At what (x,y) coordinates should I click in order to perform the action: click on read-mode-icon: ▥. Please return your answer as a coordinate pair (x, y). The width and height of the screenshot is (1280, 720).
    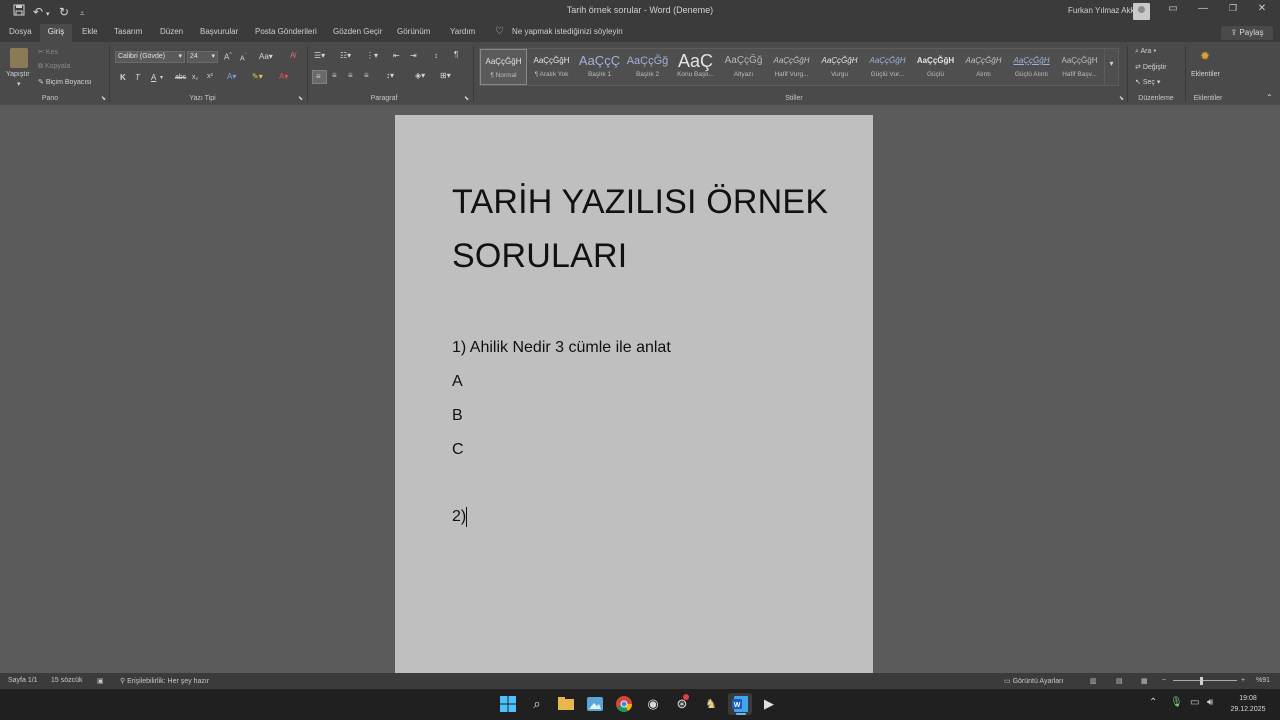
    Looking at the image, I should click on (1093, 681).